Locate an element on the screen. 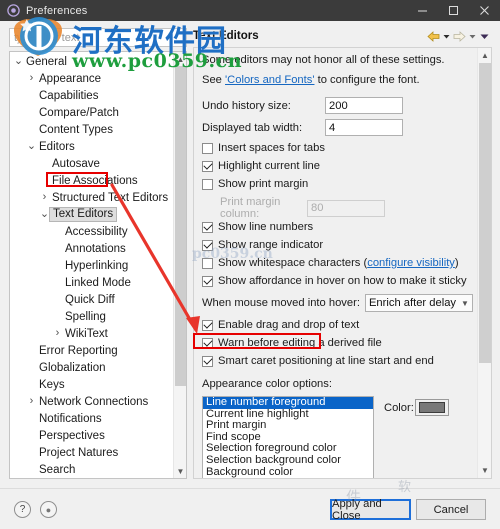  tree-item-globalization: Globalization is located at coordinates (92, 367).